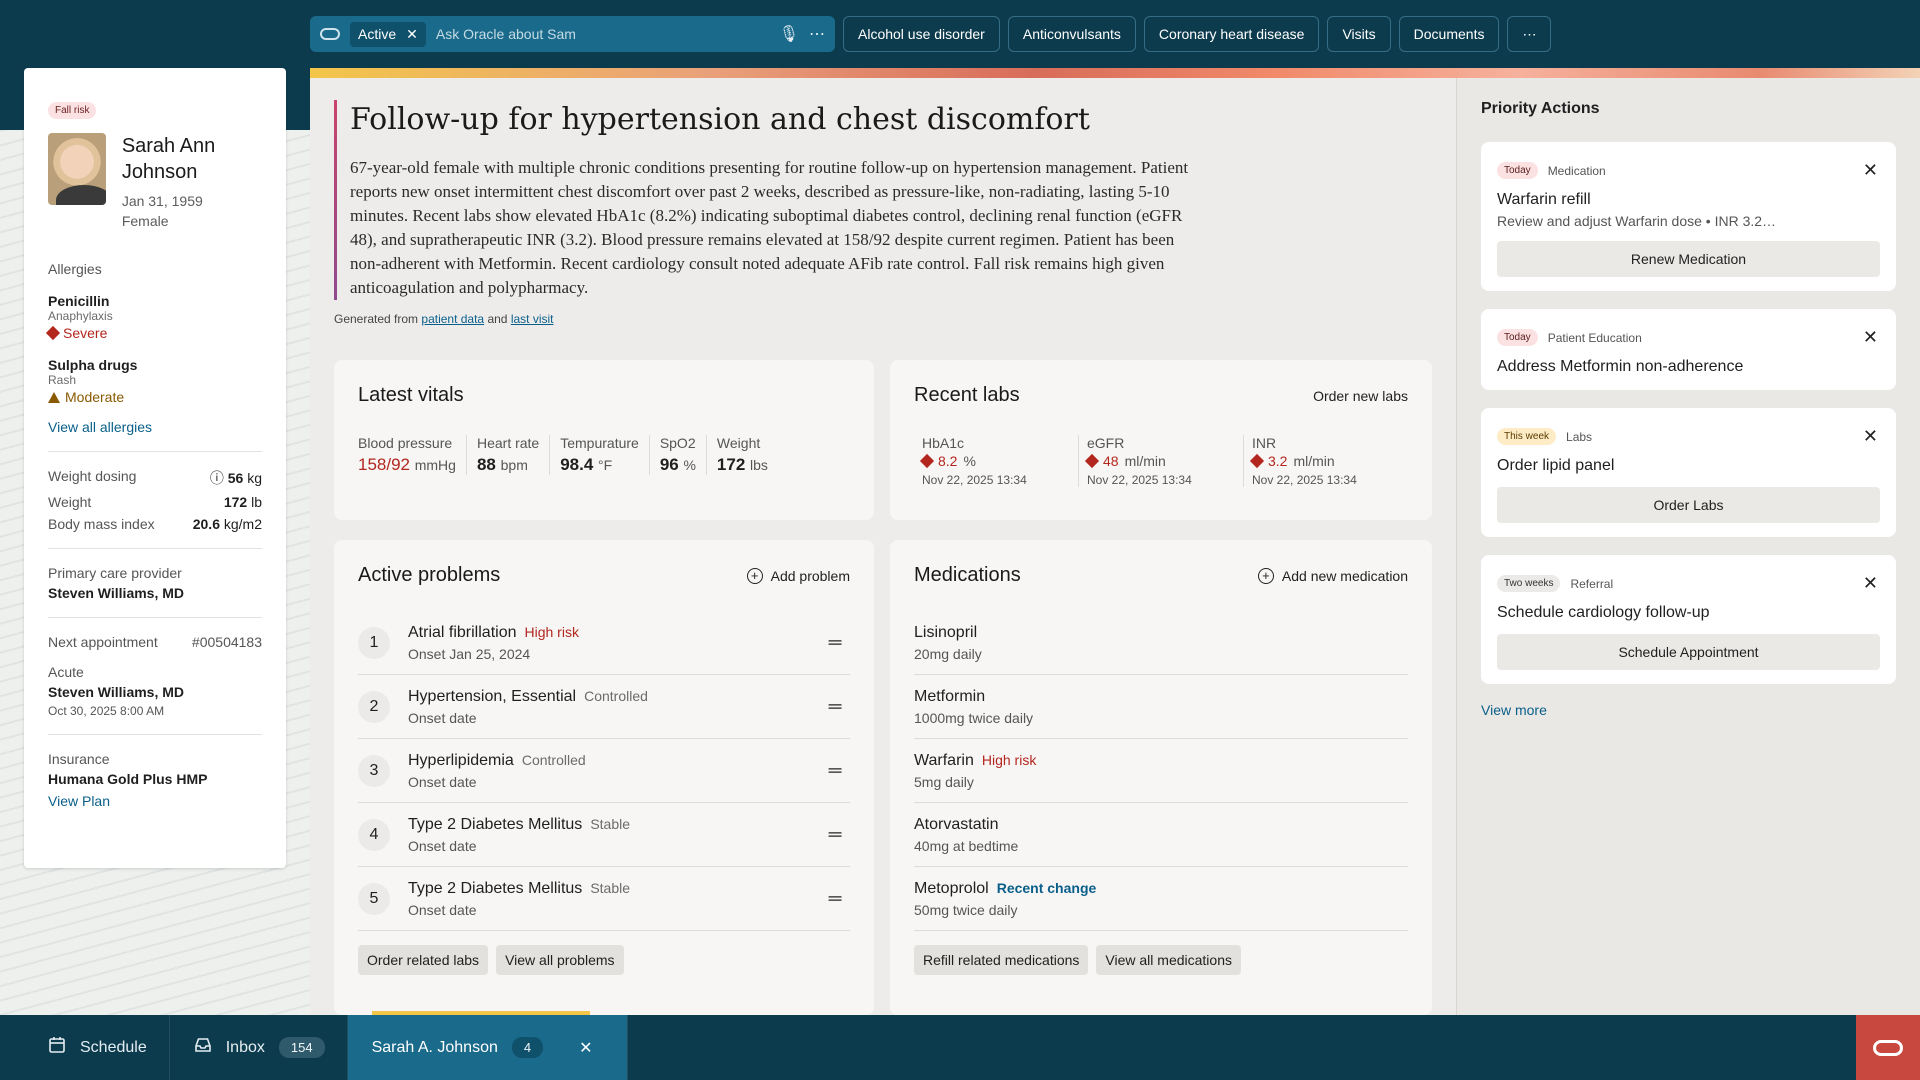 Image resolution: width=1920 pixels, height=1080 pixels. Describe the element at coordinates (532, 319) in the screenshot. I see `last-visit-link: last visit` at that location.